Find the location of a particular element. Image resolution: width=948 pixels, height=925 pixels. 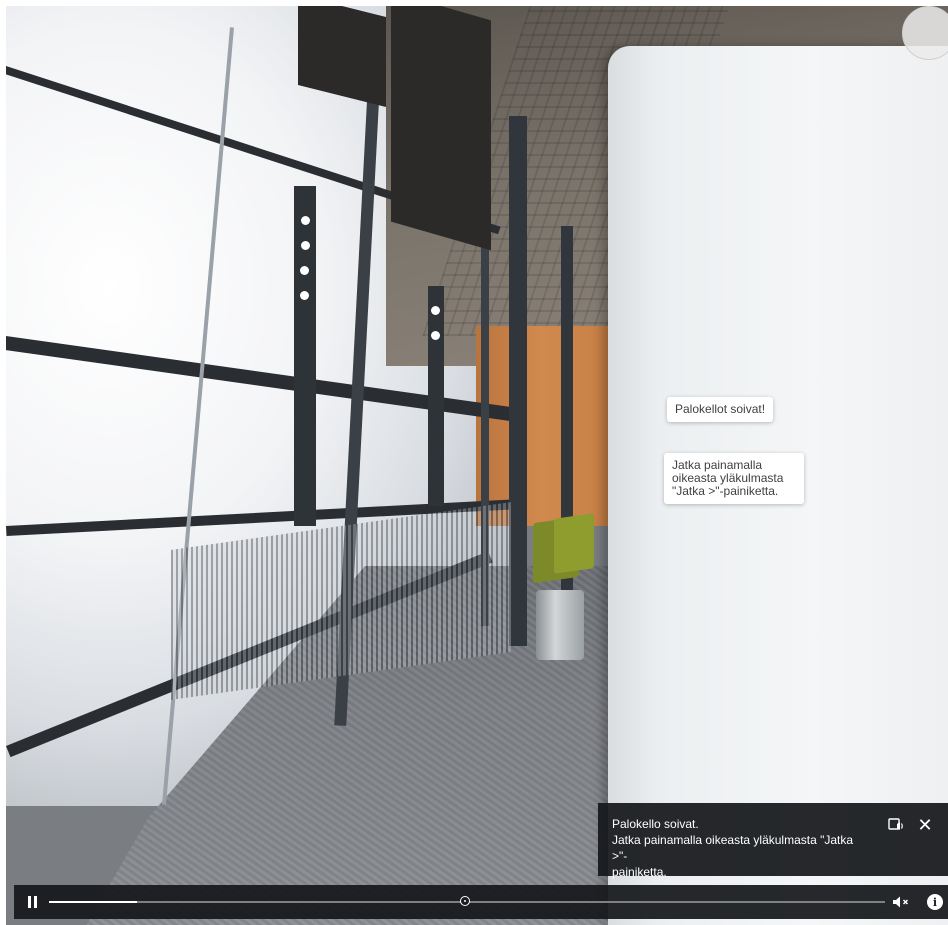

green-chair is located at coordinates (574, 543).